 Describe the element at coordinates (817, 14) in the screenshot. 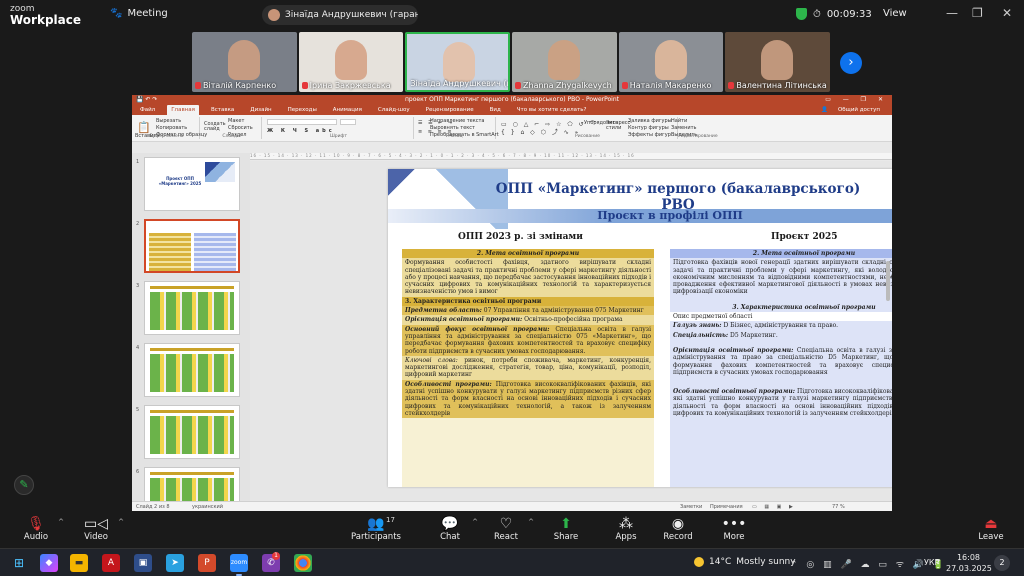

I see `clock-icon: ⏱` at that location.